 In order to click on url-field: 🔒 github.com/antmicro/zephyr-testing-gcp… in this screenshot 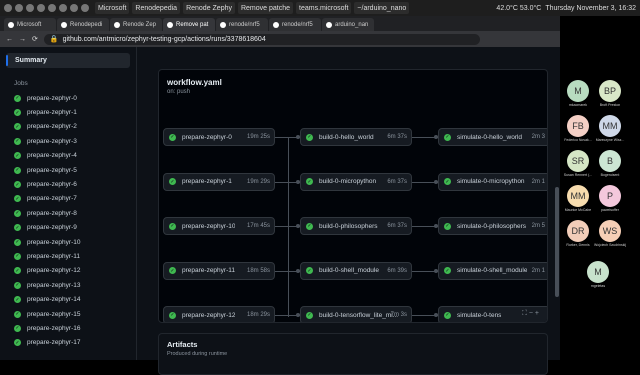, I will do `click(261, 39)`.